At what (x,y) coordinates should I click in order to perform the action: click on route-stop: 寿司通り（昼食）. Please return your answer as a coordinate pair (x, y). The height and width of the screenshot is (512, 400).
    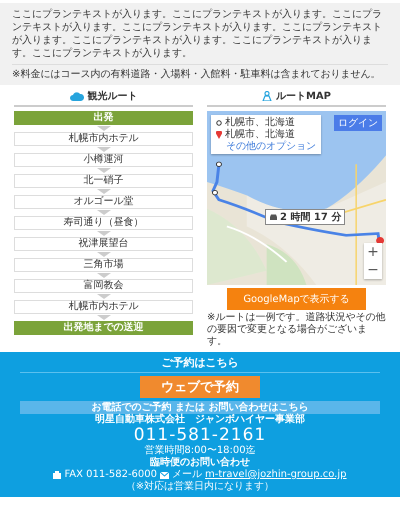
    Looking at the image, I should click on (103, 223).